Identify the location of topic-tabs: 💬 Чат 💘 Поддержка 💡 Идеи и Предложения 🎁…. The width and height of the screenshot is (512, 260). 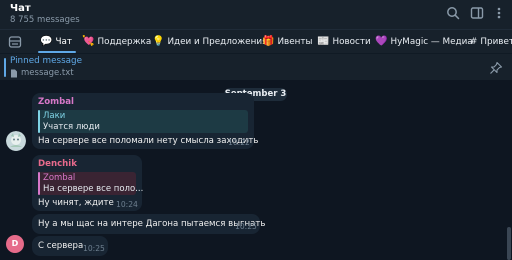
(256, 41).